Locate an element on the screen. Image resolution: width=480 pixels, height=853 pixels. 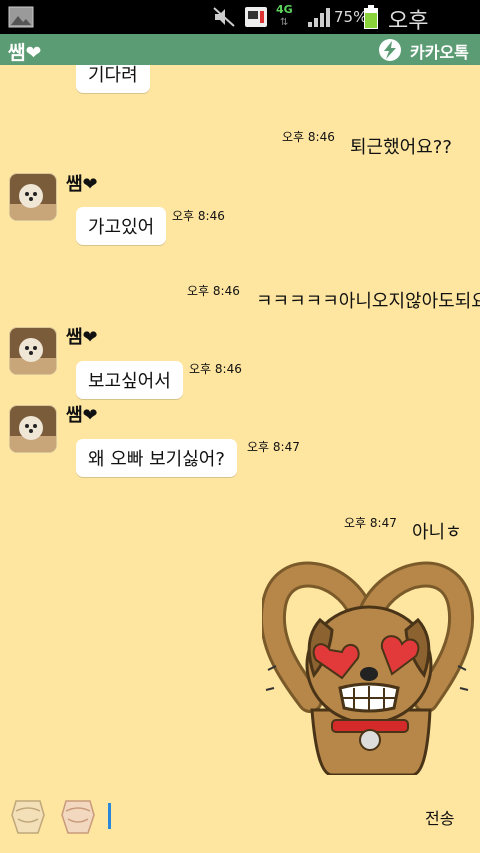
chat-header: 쌤❤ 카카오톡 is located at coordinates (240, 49).